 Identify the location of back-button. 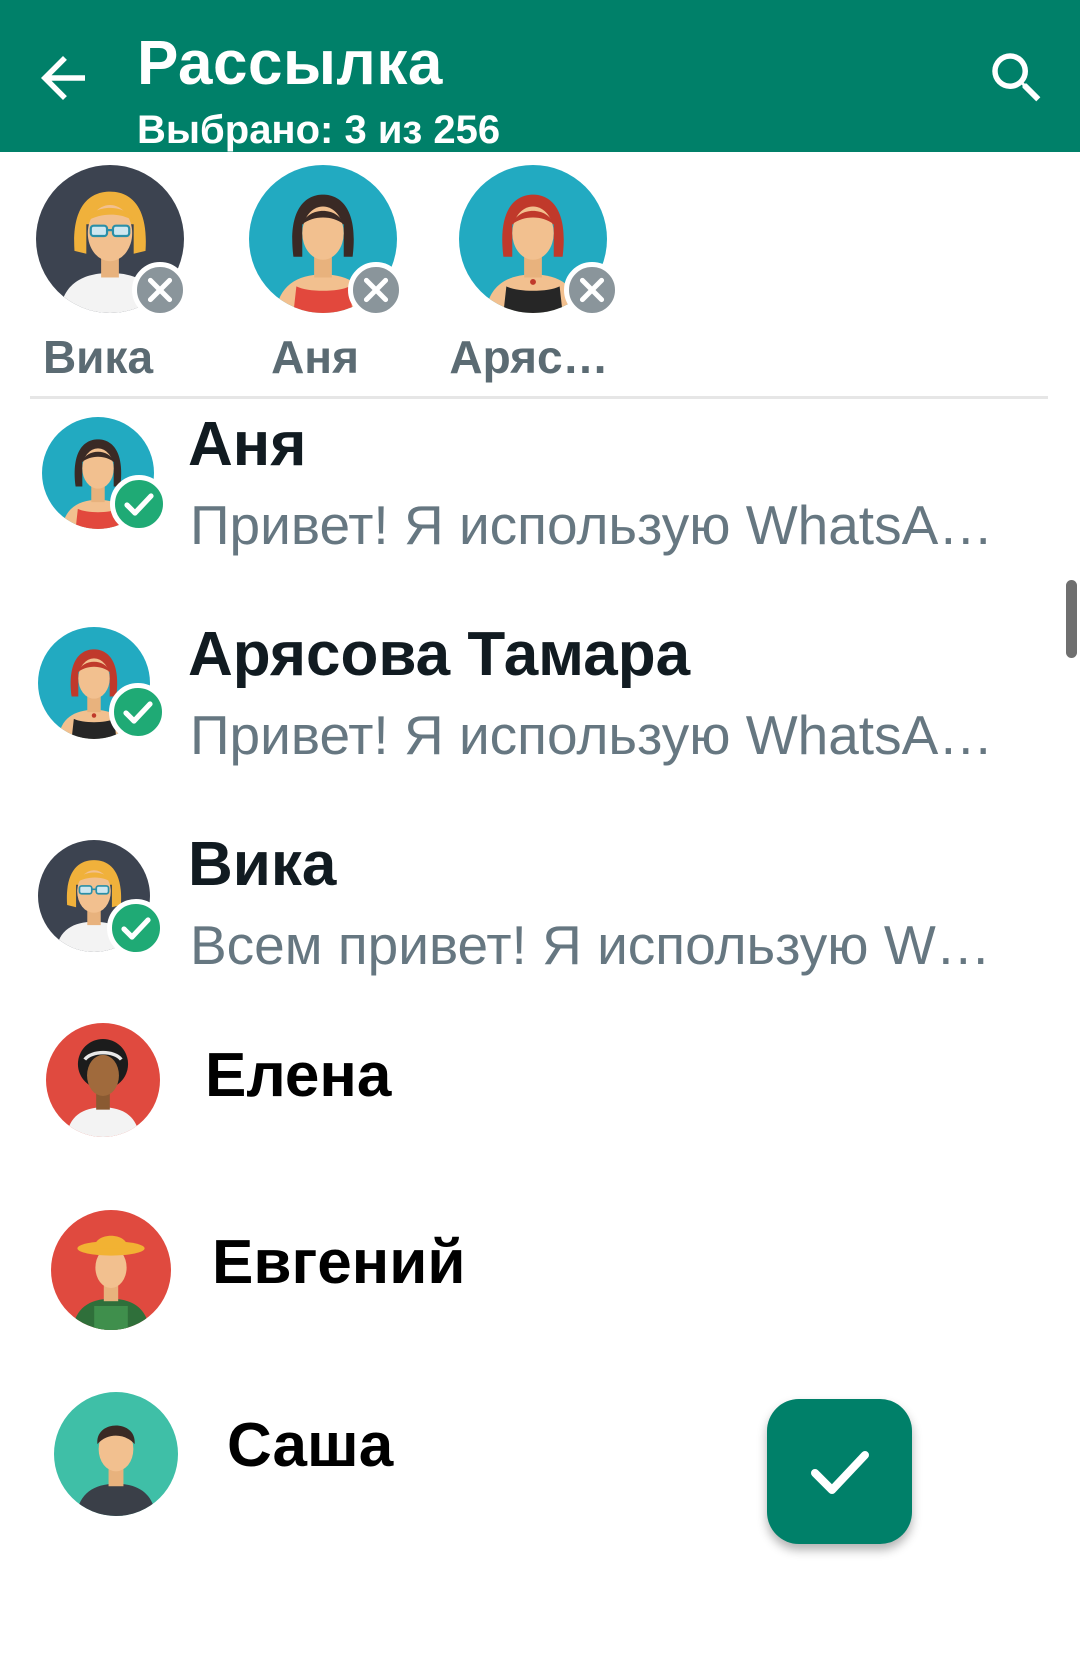
(63, 78).